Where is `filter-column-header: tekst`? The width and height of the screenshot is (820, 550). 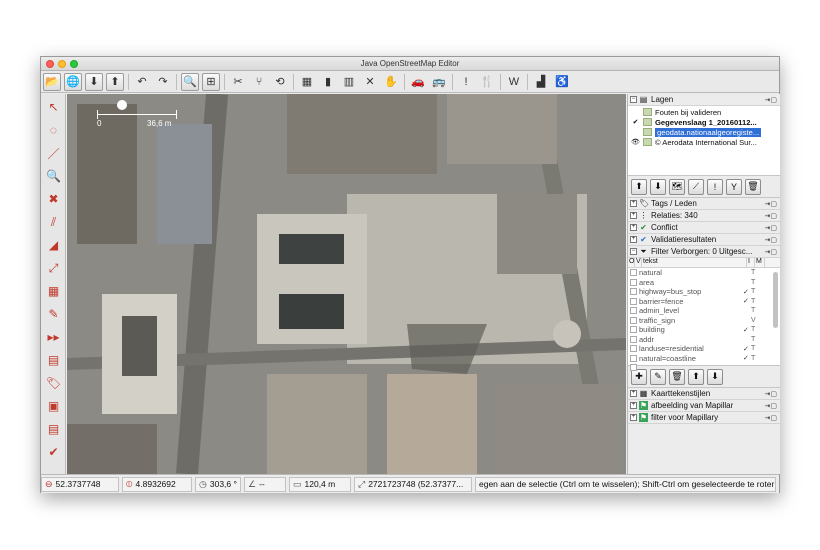 filter-column-header: tekst is located at coordinates (694, 262).